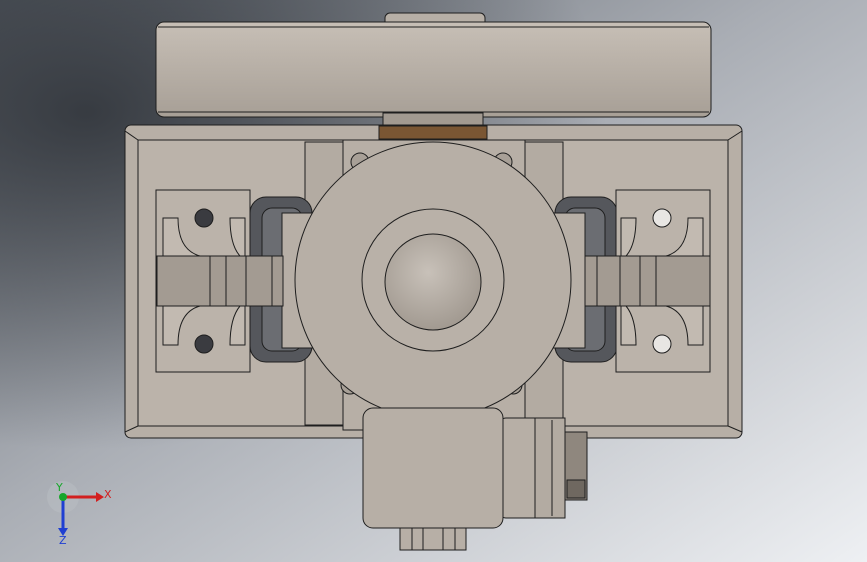 The height and width of the screenshot is (562, 867). What do you see at coordinates (204, 218) in the screenshot?
I see `left-bracket-hole-top` at bounding box center [204, 218].